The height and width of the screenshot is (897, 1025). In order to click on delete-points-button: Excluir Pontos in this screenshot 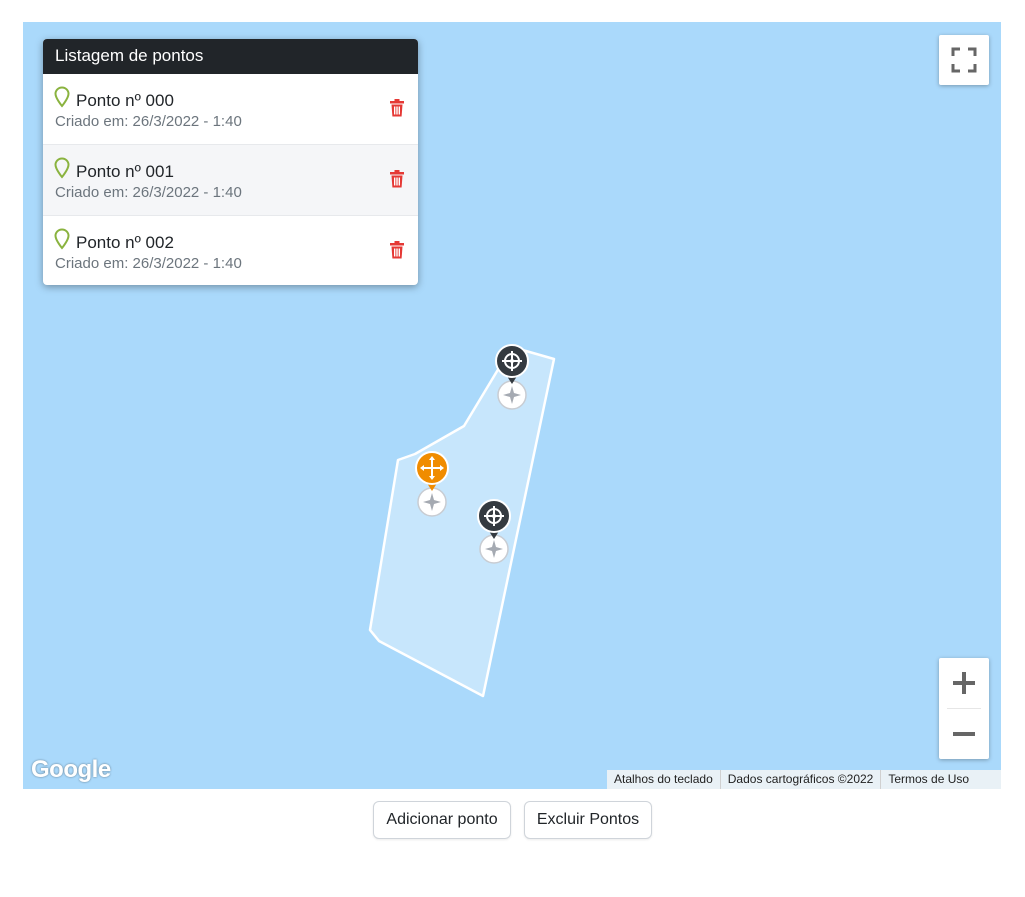, I will do `click(588, 820)`.